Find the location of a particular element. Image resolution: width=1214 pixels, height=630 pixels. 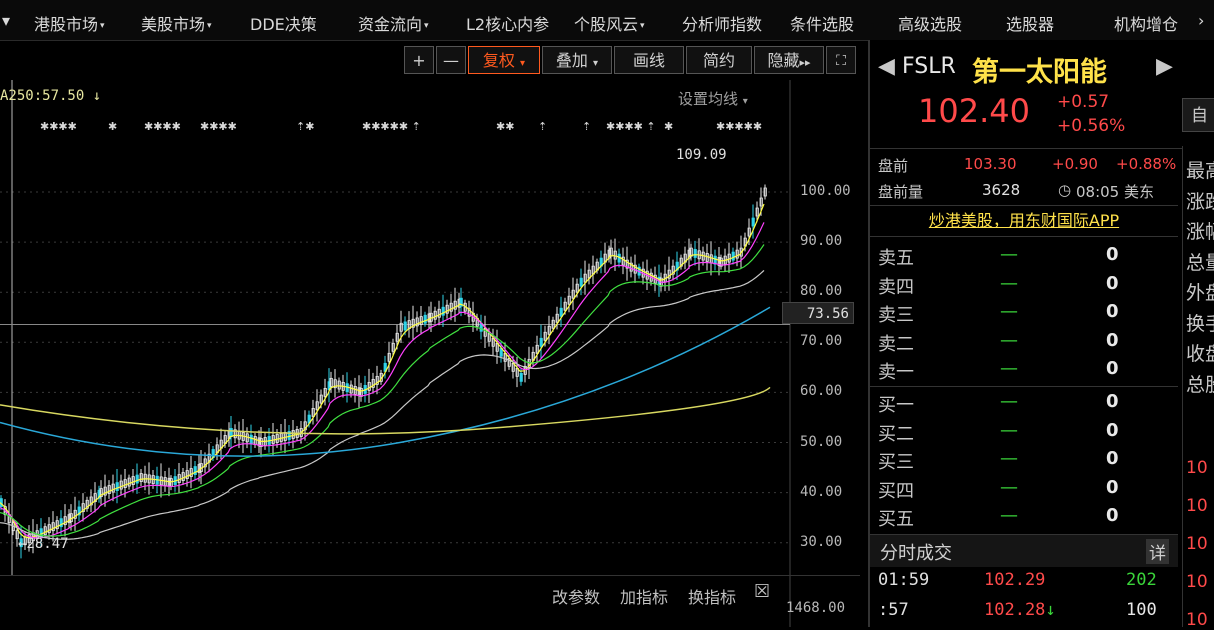

divider is located at coordinates (1026, 148).